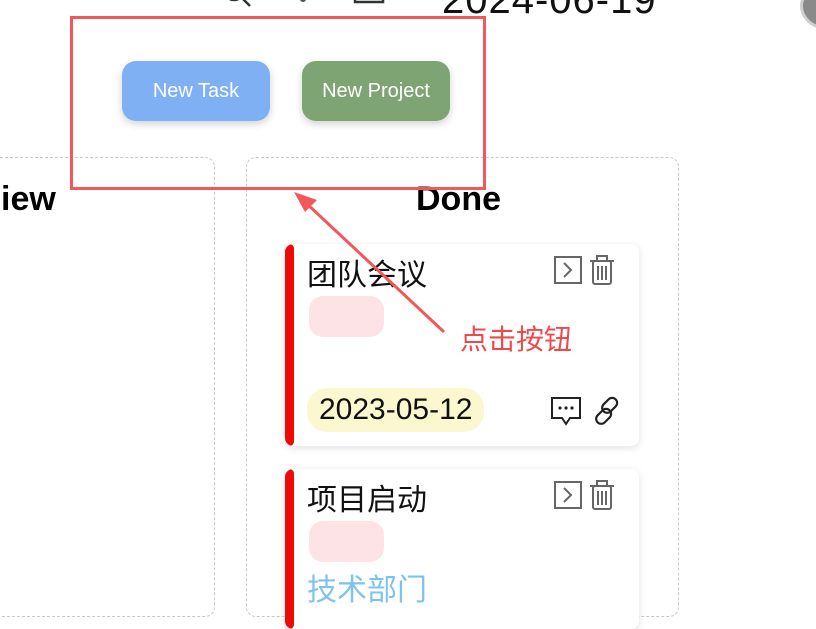 Image resolution: width=816 pixels, height=629 pixels. What do you see at coordinates (370, 263) in the screenshot?
I see `annotation-arrow` at bounding box center [370, 263].